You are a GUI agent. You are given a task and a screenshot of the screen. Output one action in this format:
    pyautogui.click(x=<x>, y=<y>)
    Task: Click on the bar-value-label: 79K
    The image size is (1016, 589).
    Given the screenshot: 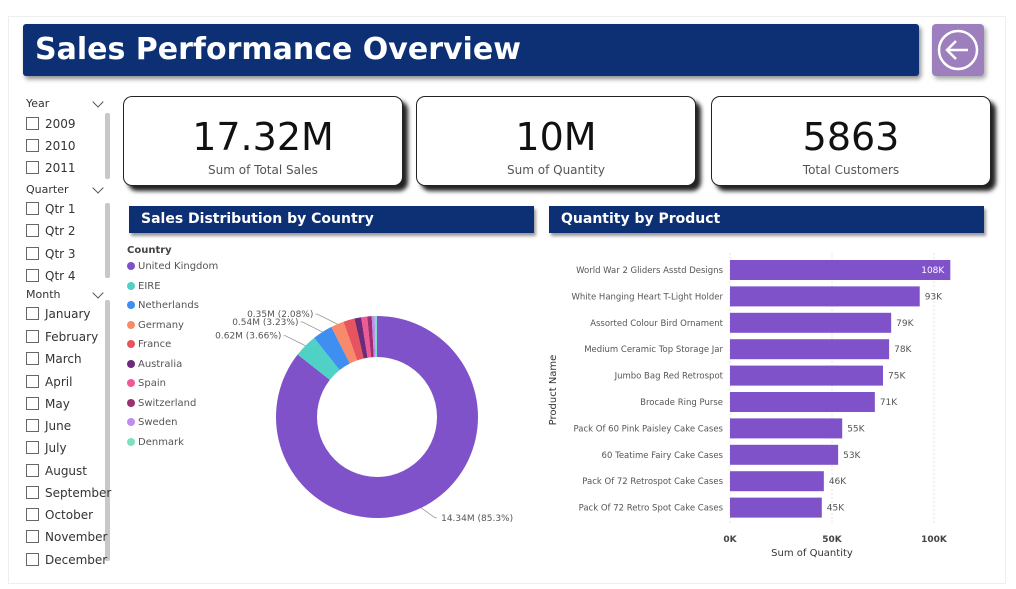 What is the action you would take?
    pyautogui.click(x=905, y=324)
    